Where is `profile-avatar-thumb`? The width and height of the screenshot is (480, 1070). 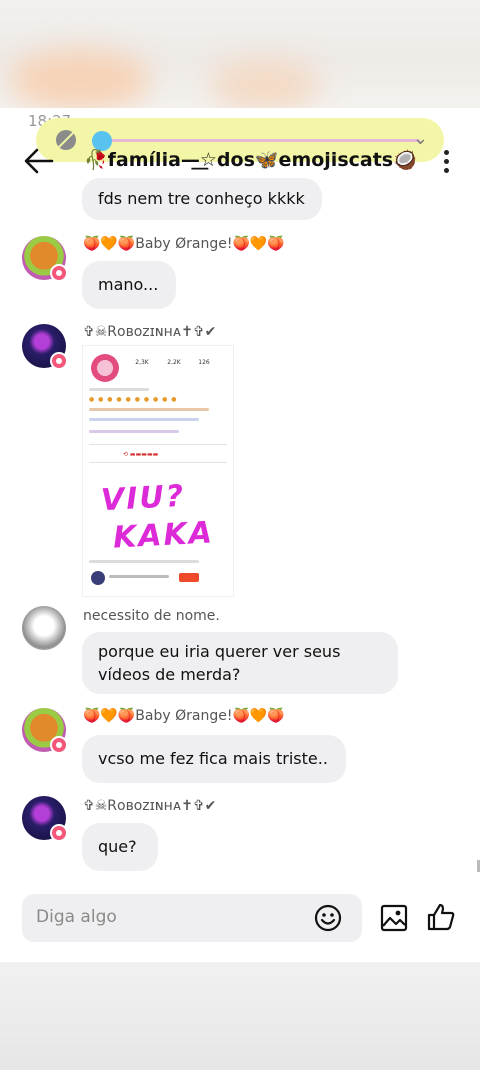 profile-avatar-thumb is located at coordinates (105, 368).